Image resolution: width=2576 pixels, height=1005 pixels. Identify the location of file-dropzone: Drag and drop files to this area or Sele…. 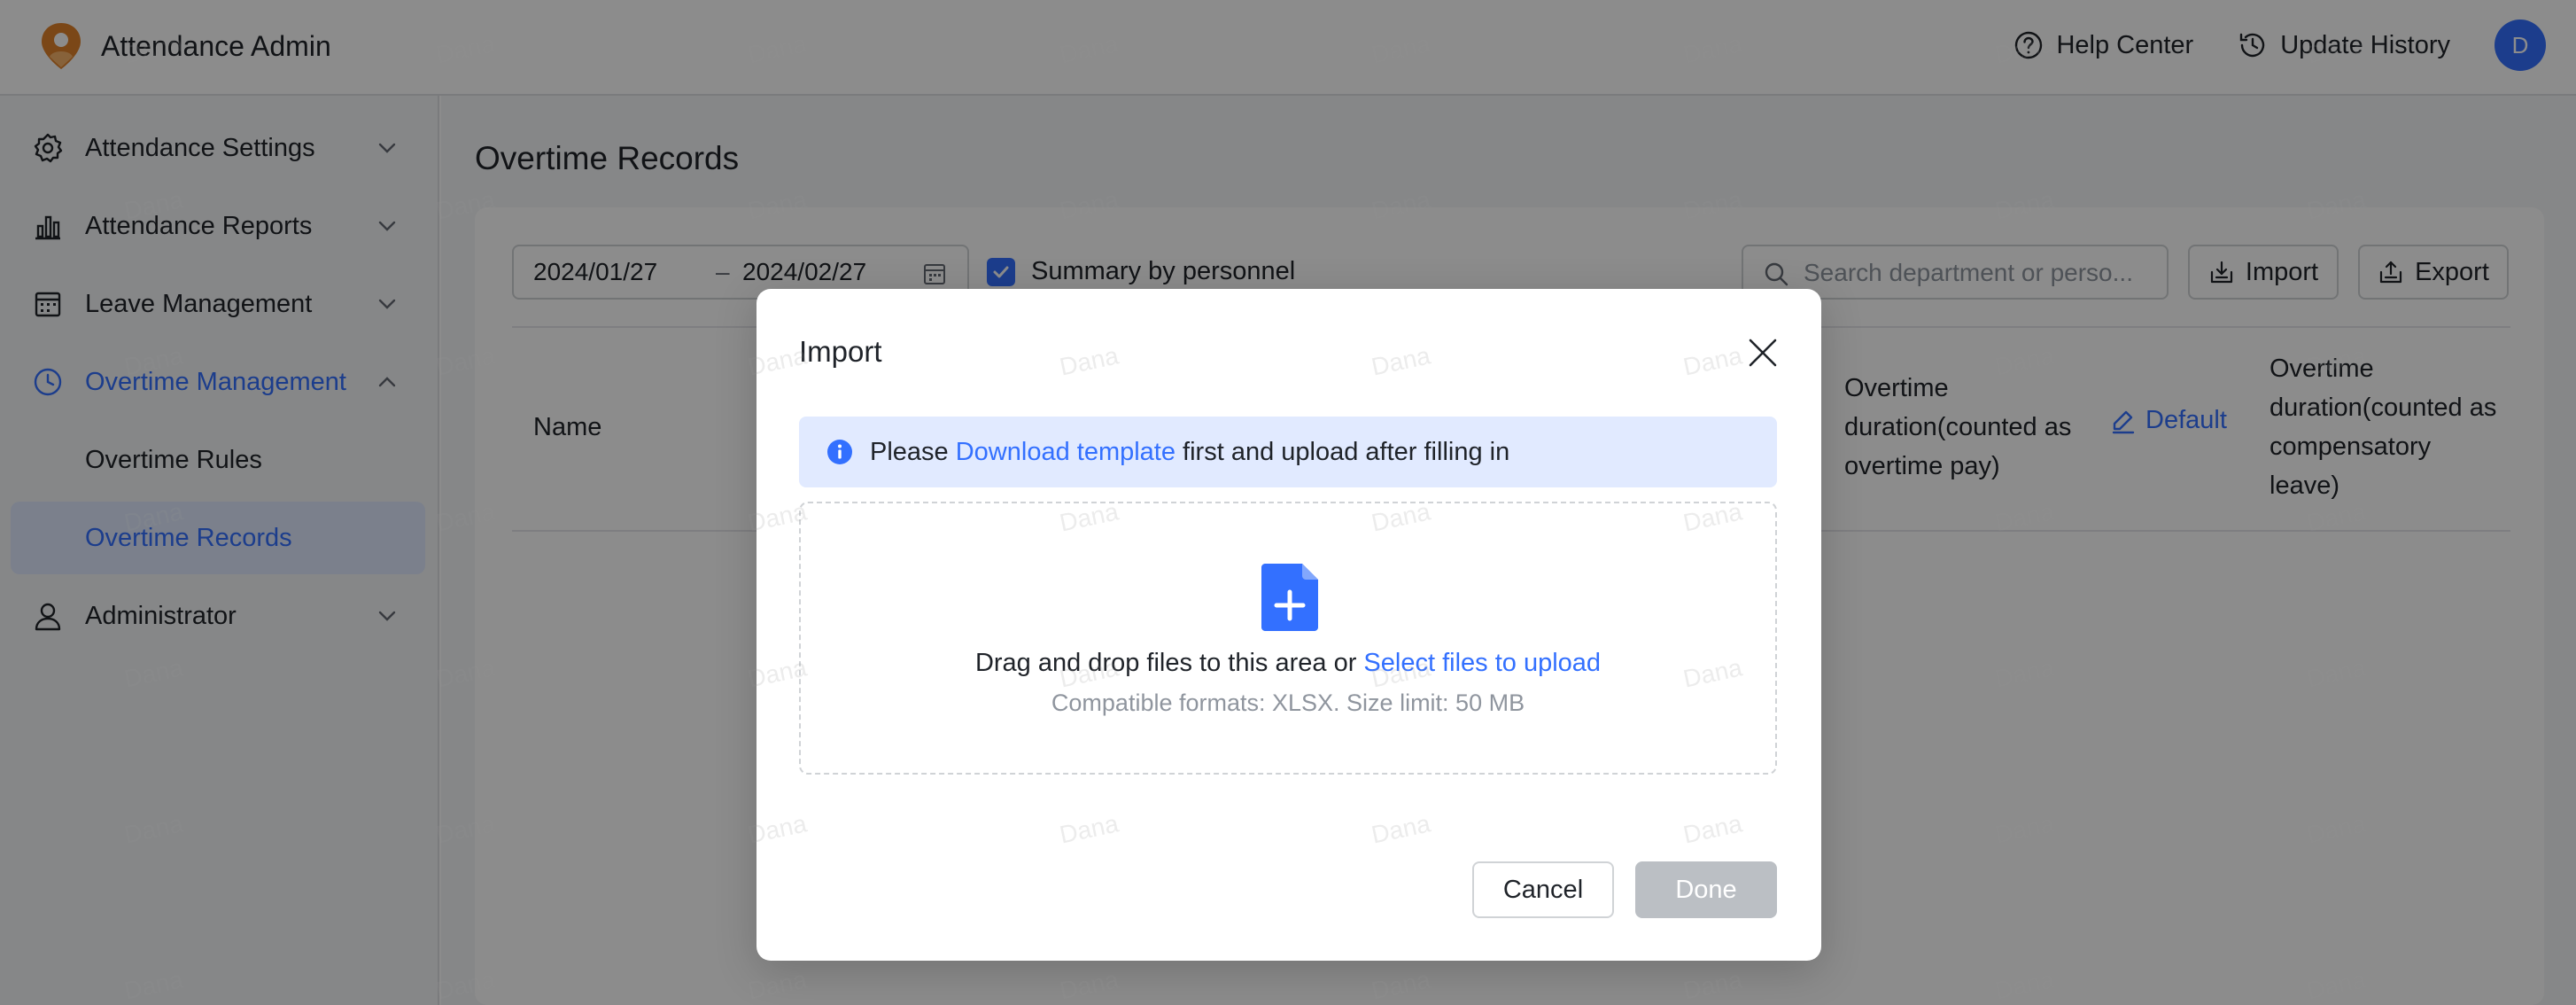
(1288, 639).